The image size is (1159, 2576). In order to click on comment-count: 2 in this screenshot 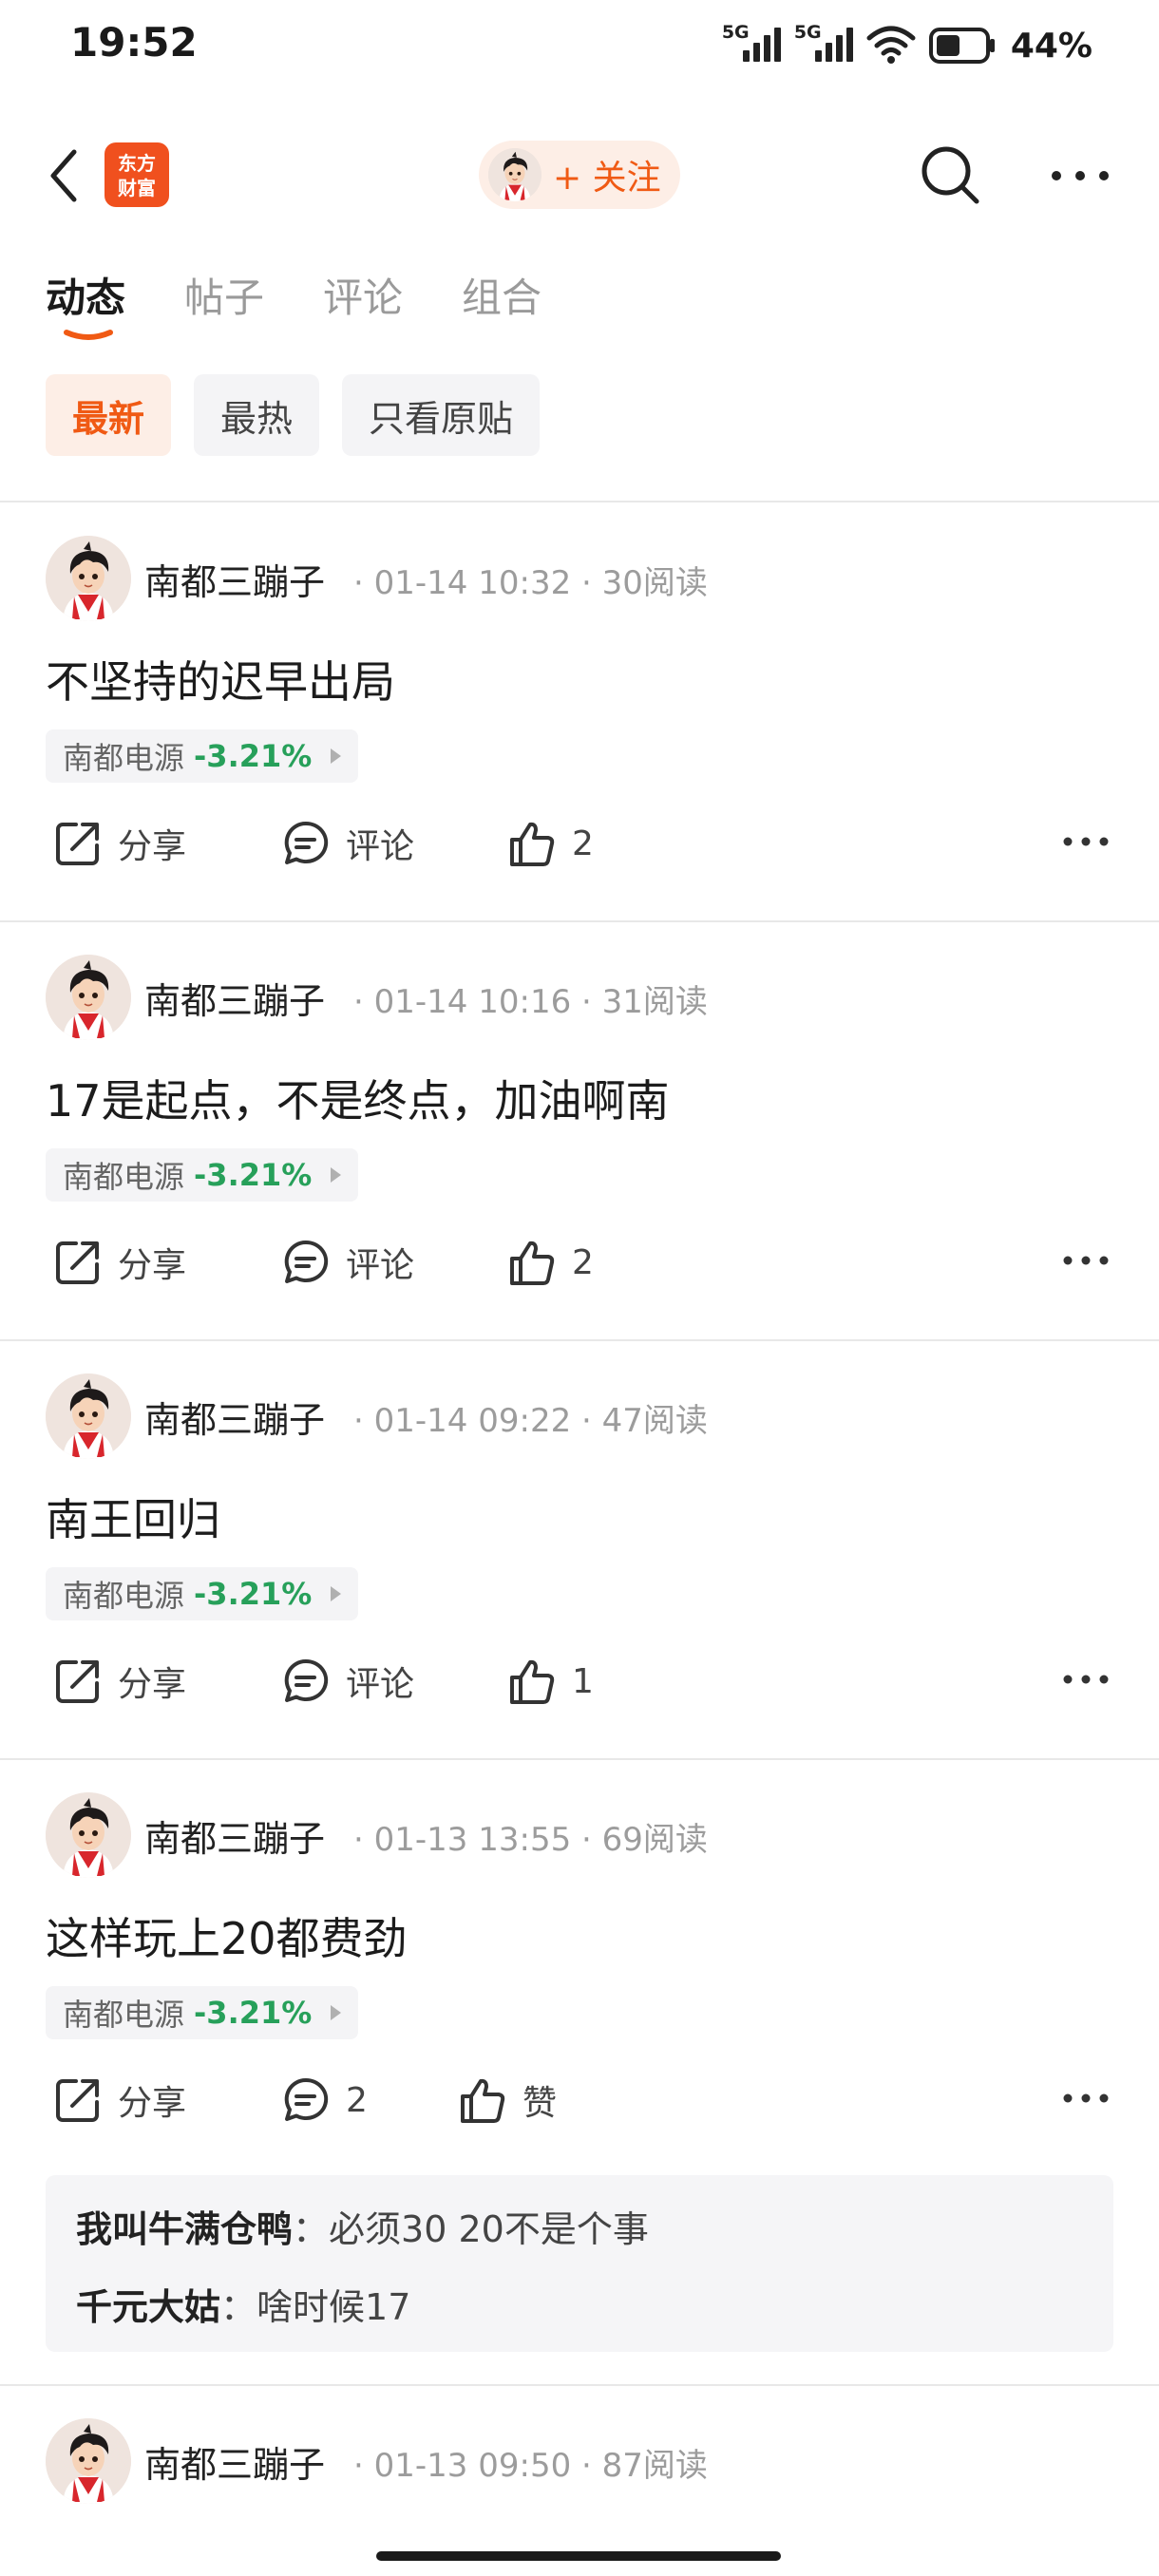, I will do `click(357, 2100)`.